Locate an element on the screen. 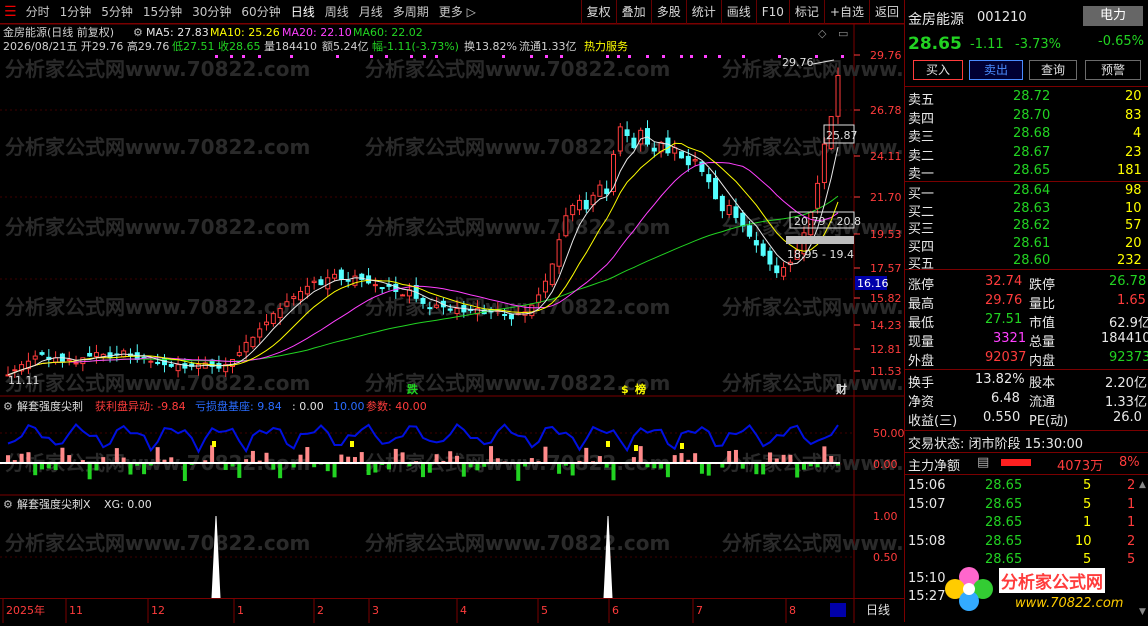 The width and height of the screenshot is (1148, 626). month-label: 5 is located at coordinates (544, 610).